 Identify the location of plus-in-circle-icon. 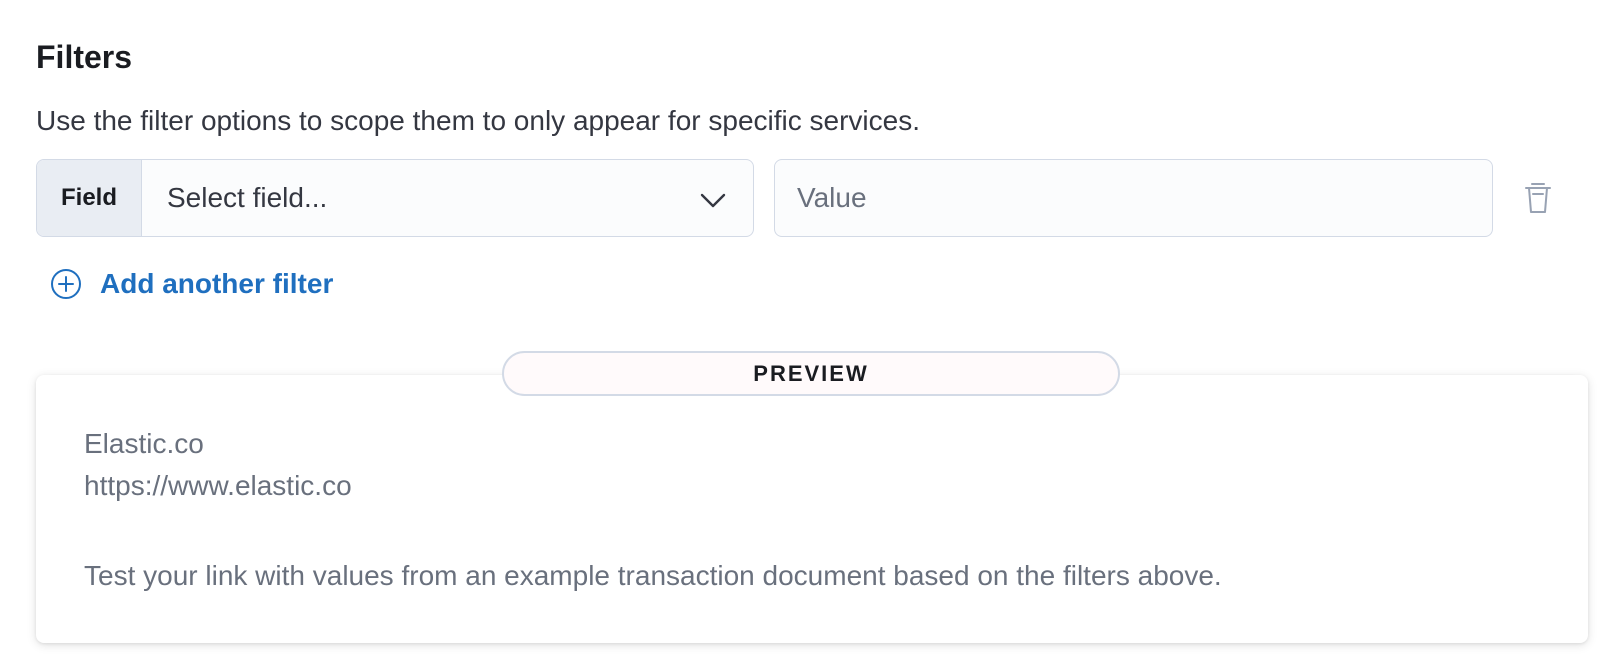
(66, 284).